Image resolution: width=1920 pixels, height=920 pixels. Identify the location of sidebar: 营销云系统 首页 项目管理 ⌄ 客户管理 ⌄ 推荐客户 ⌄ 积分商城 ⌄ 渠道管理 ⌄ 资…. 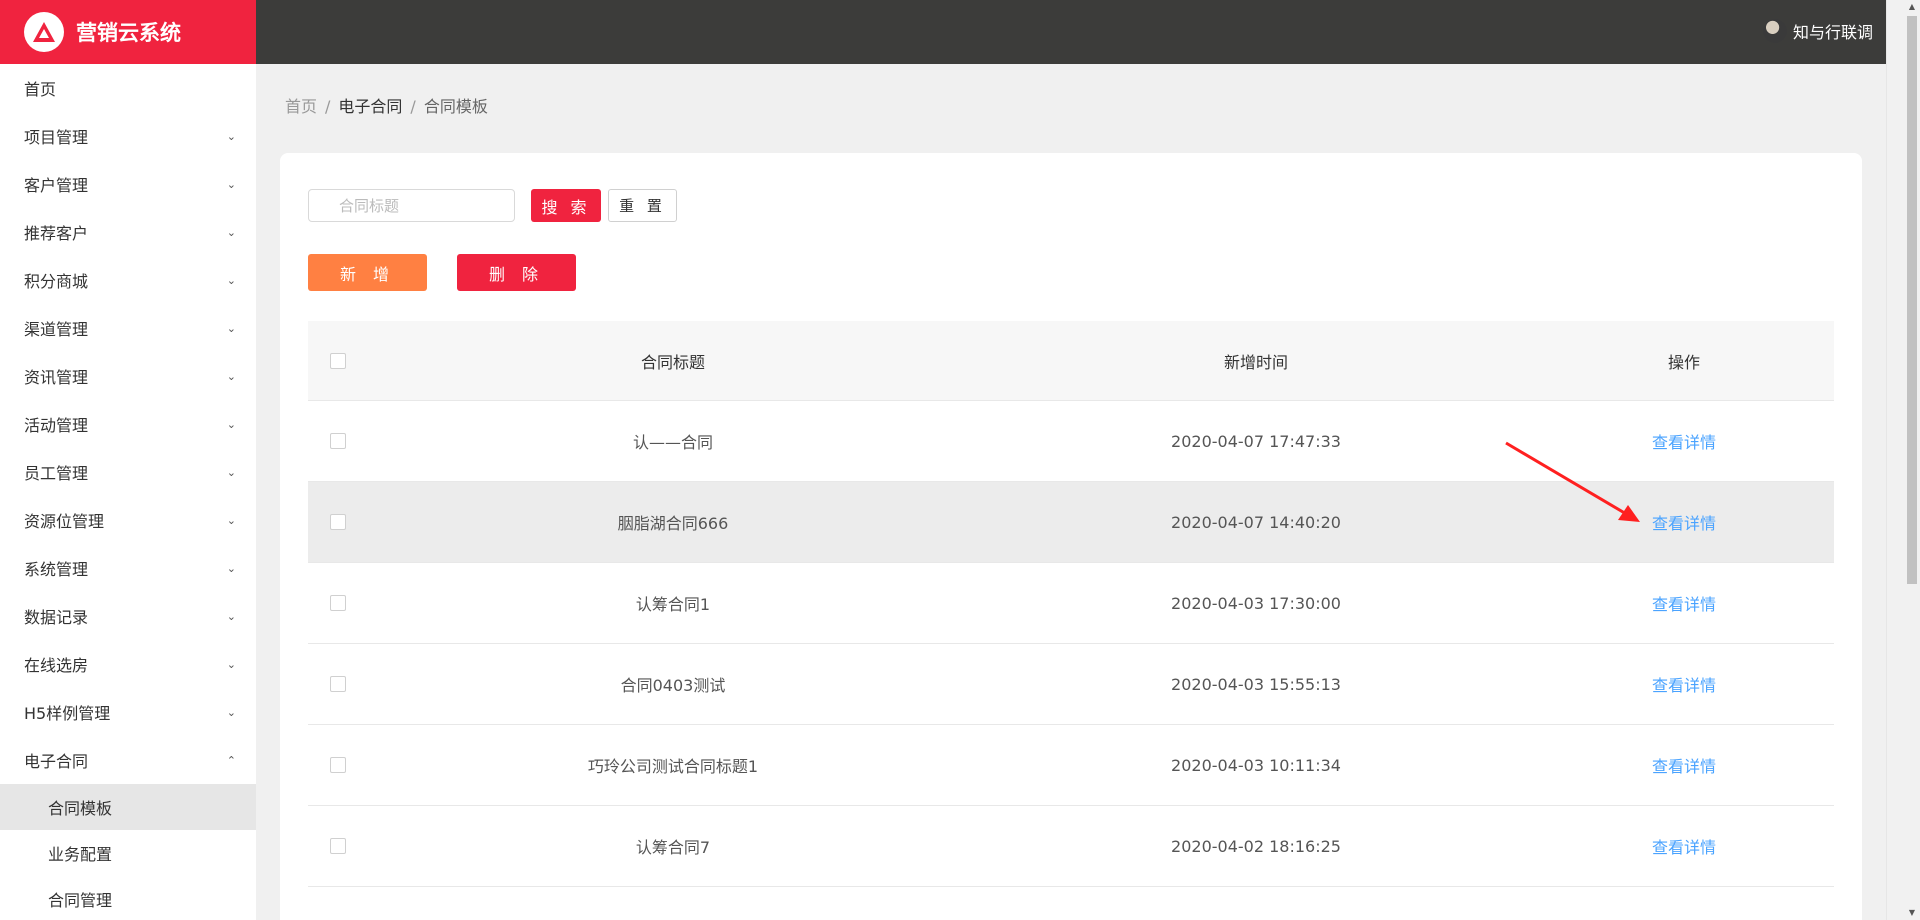
(128, 460).